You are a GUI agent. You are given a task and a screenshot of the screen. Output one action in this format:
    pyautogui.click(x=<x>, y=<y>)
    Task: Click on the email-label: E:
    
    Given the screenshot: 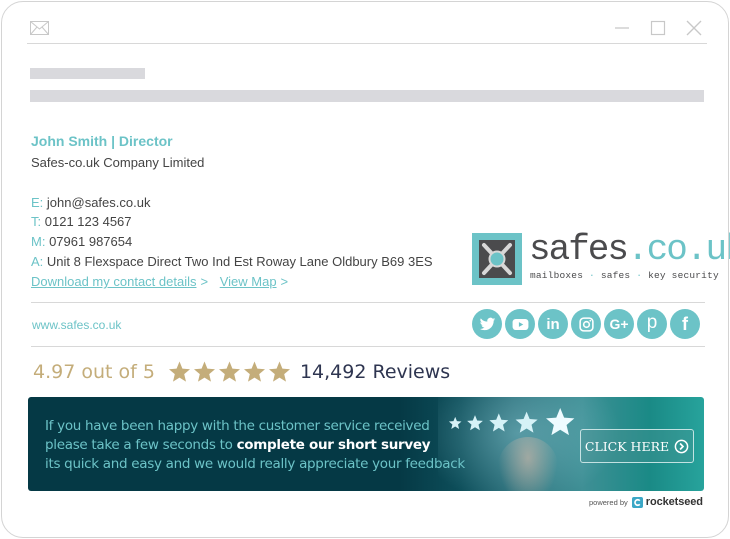 What is the action you would take?
    pyautogui.click(x=37, y=202)
    